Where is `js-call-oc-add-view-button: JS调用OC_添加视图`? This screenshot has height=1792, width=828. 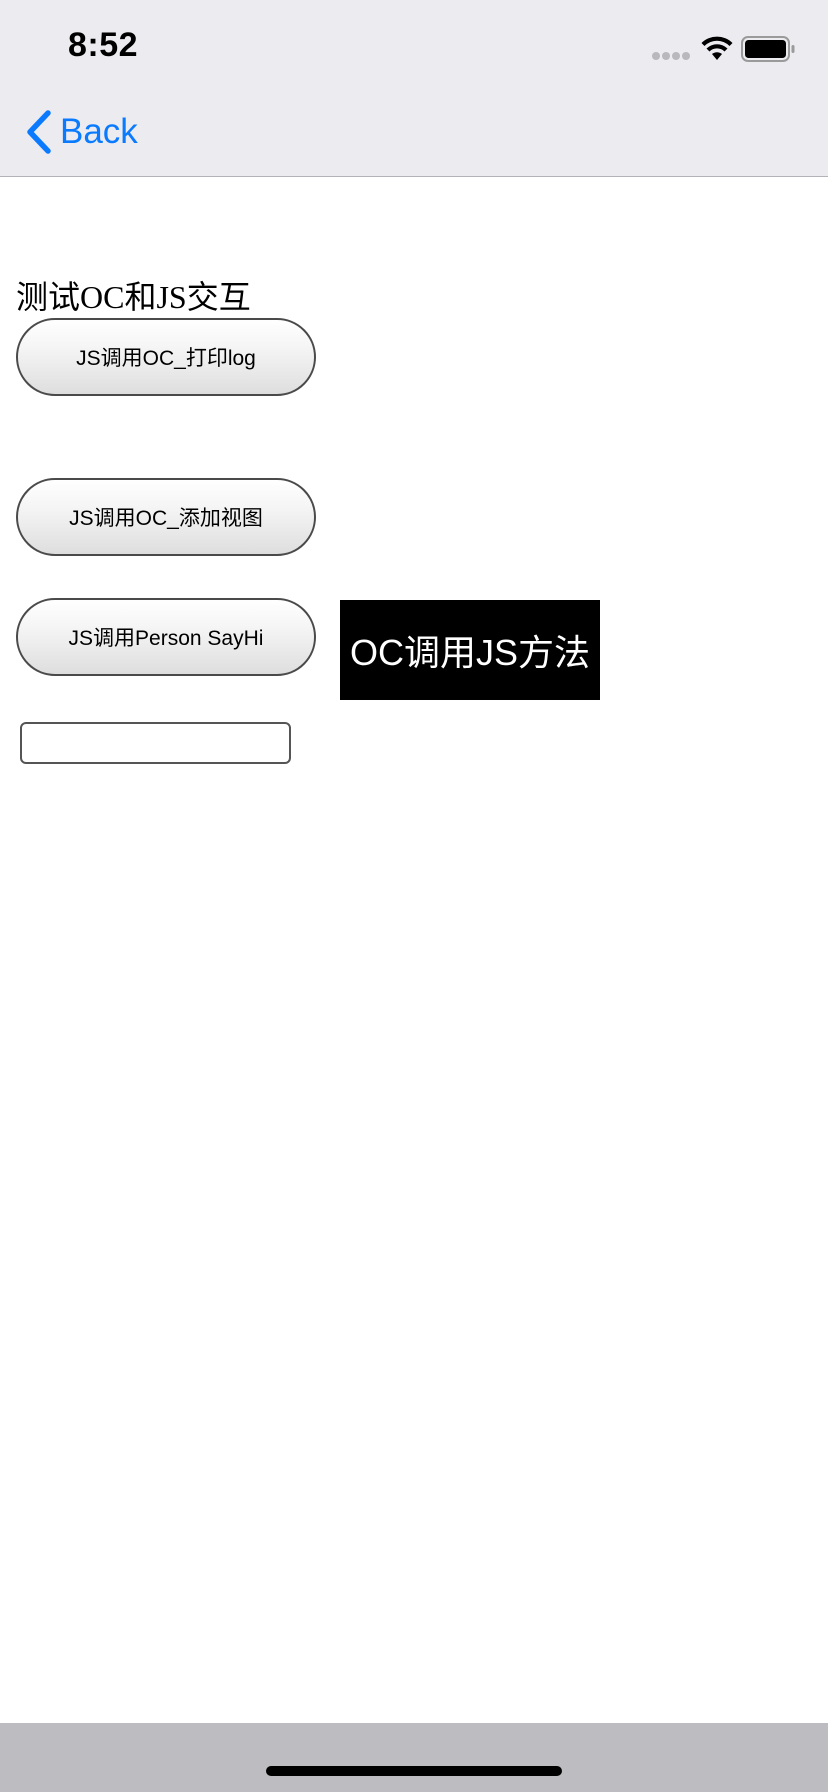
js-call-oc-add-view-button: JS调用OC_添加视图 is located at coordinates (166, 517).